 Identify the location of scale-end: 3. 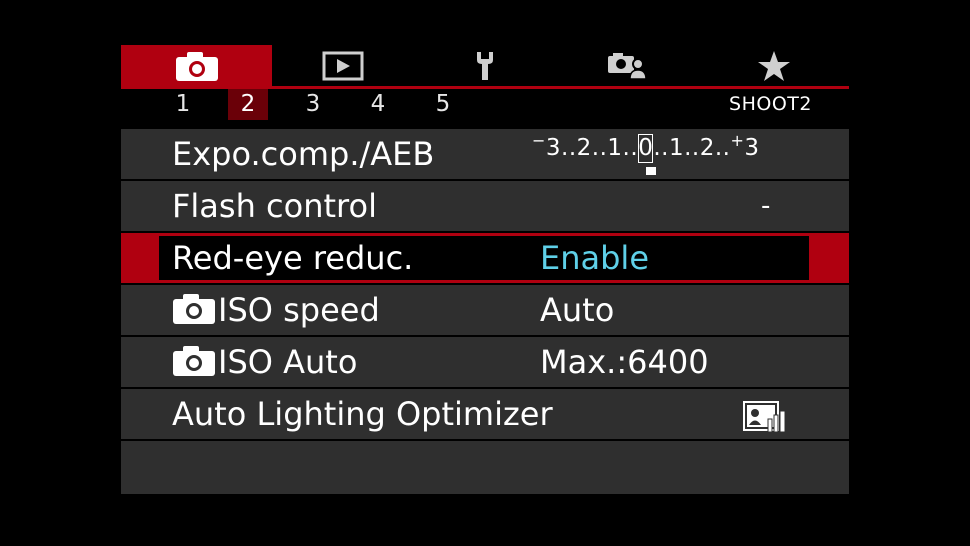
(752, 148).